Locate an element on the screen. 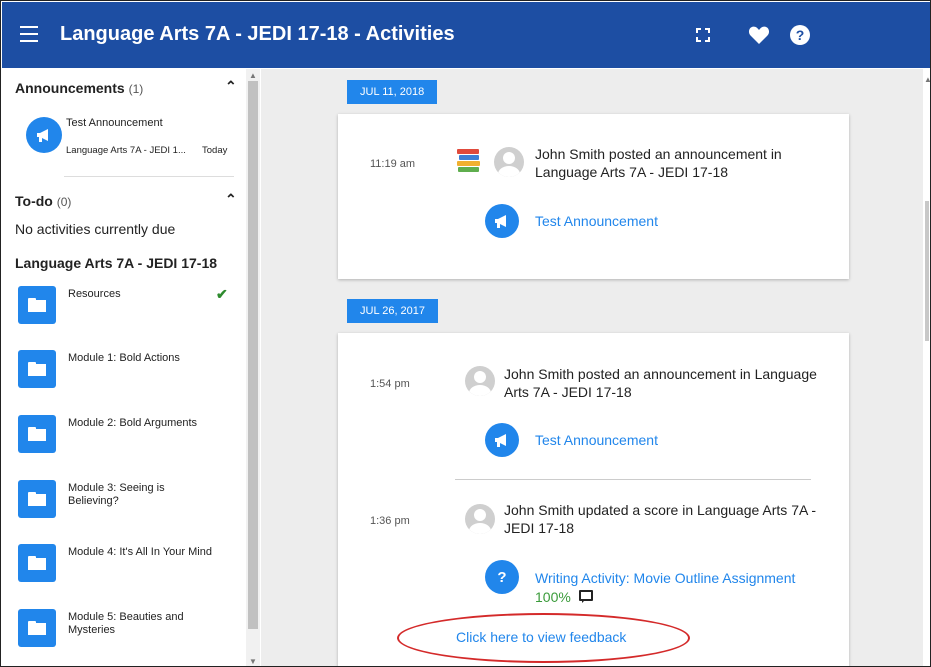  menu-icon is located at coordinates (29, 34).